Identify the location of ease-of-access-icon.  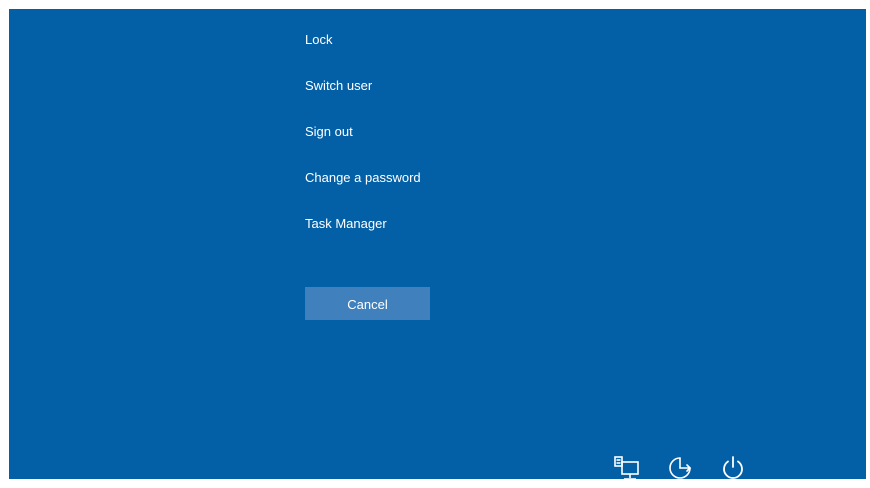
(680, 468).